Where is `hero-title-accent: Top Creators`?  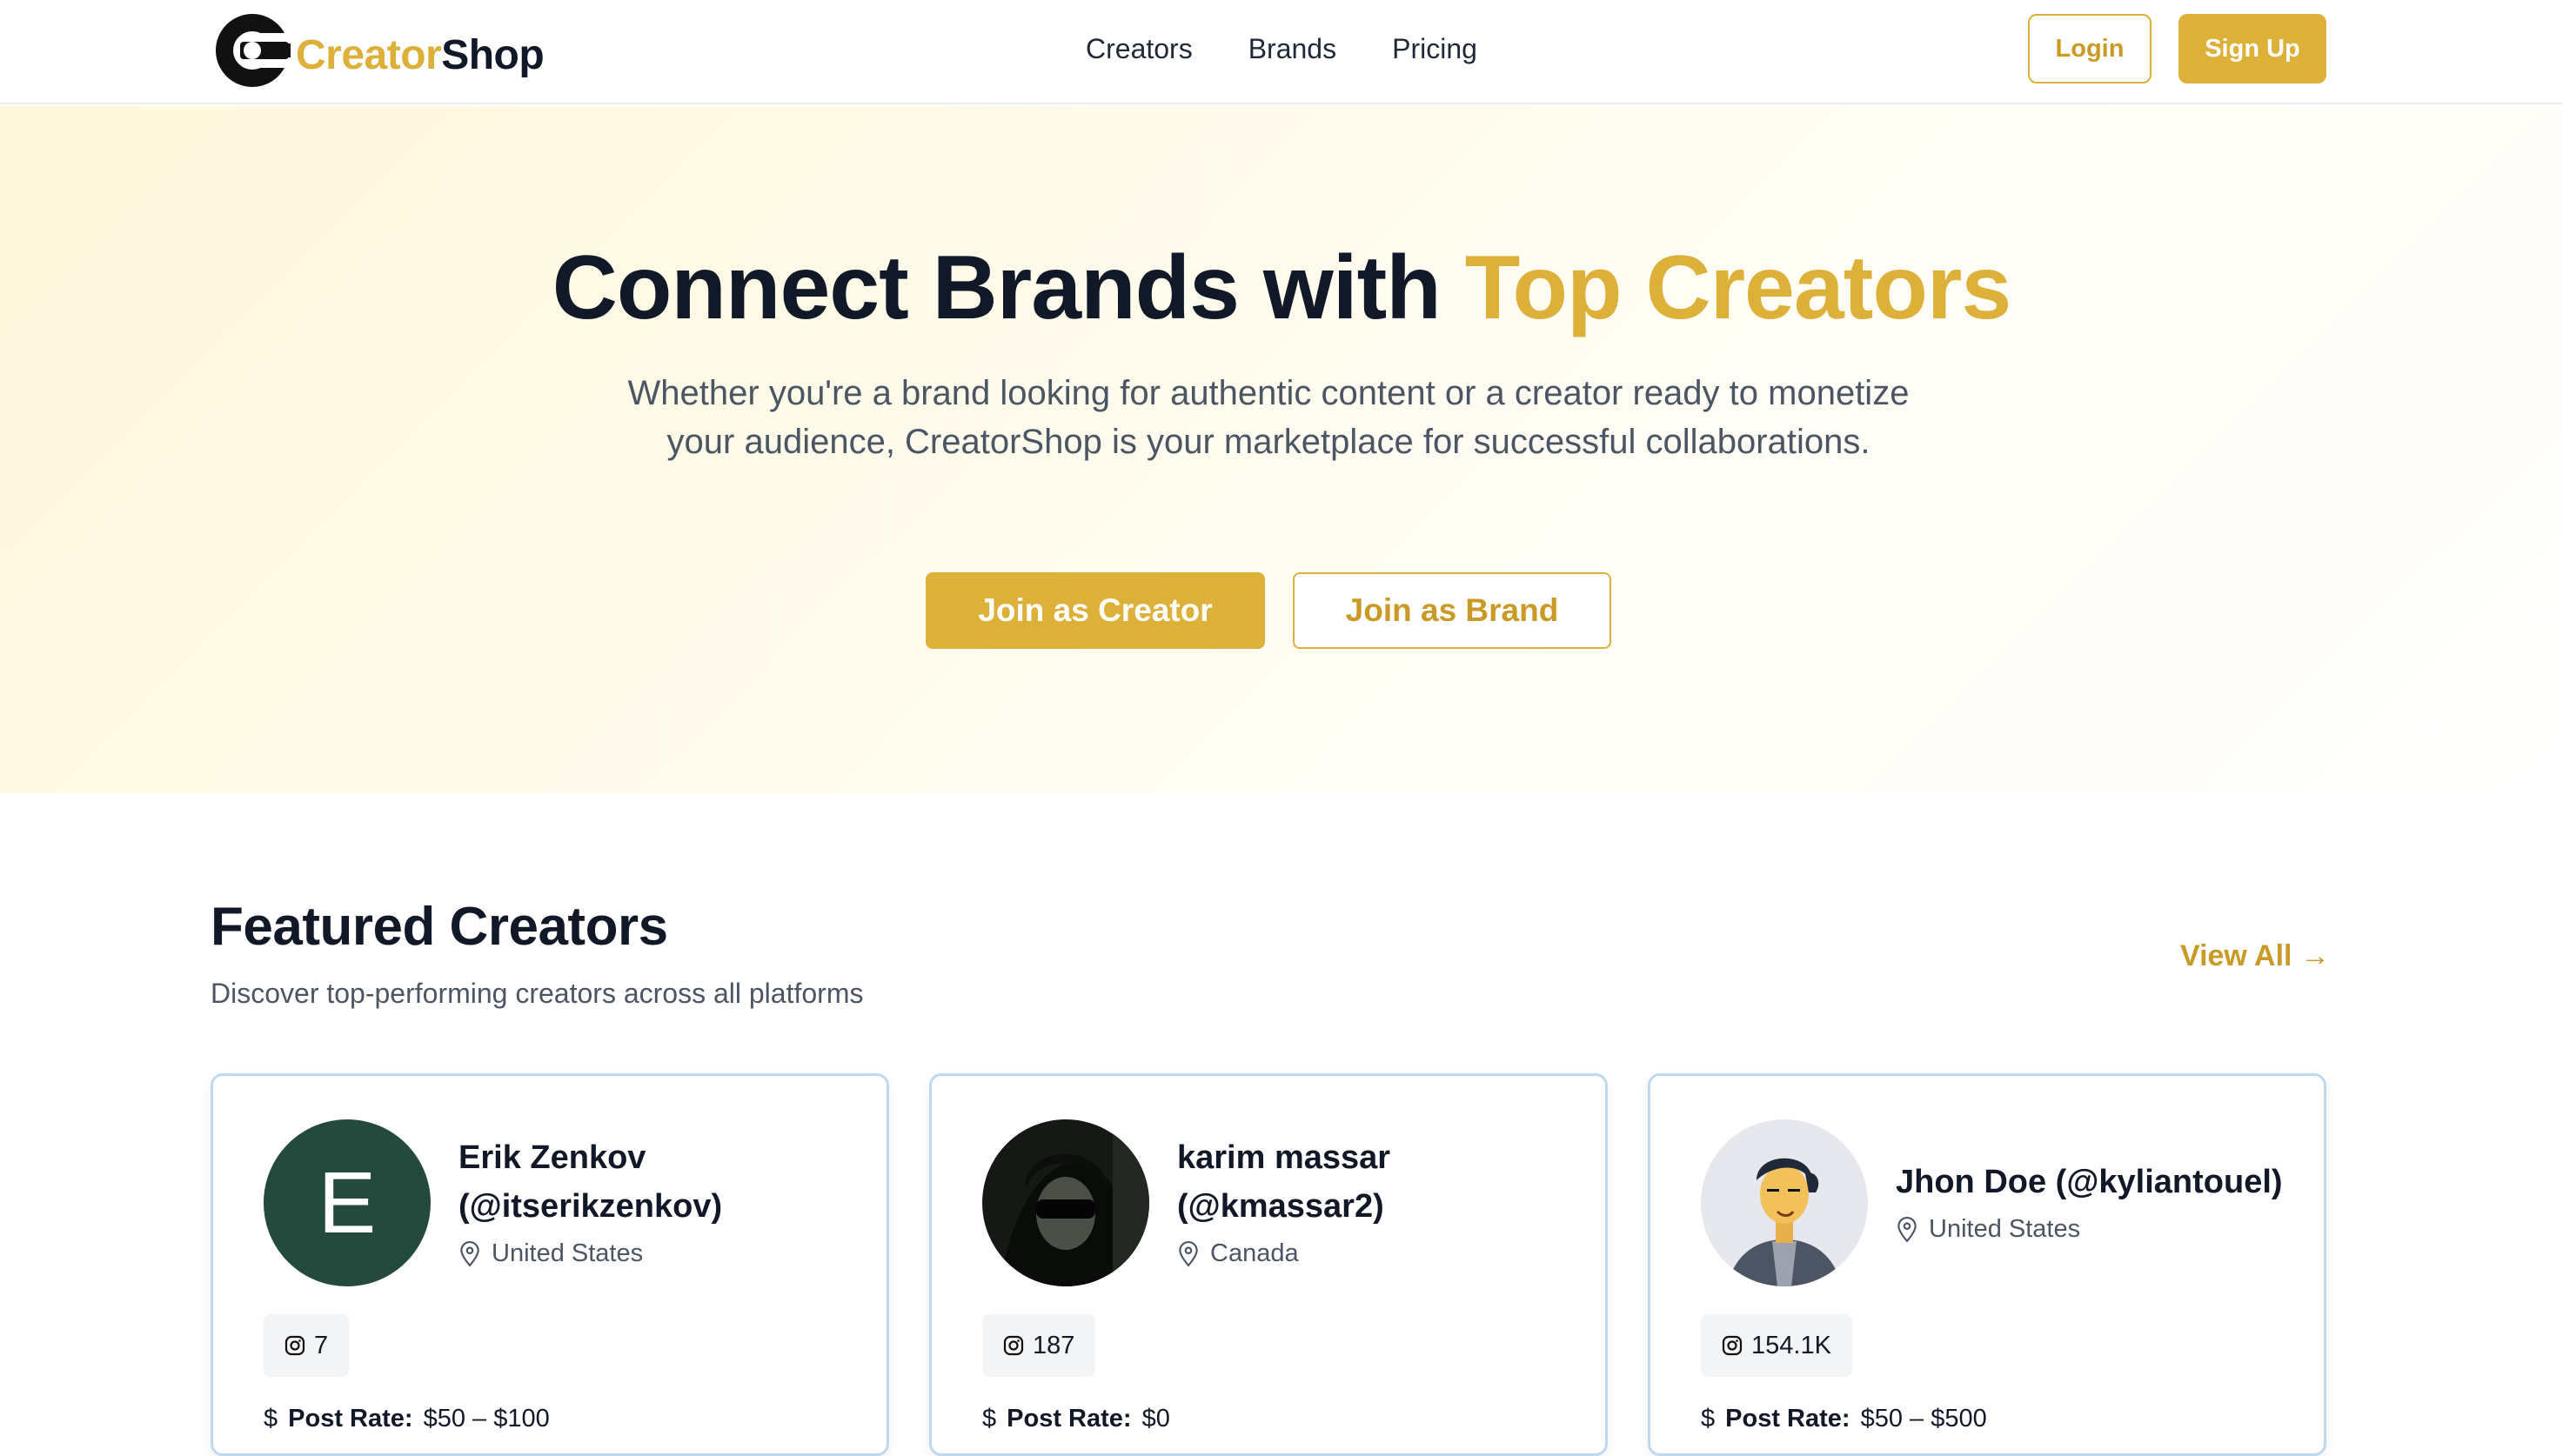 hero-title-accent: Top Creators is located at coordinates (1737, 287).